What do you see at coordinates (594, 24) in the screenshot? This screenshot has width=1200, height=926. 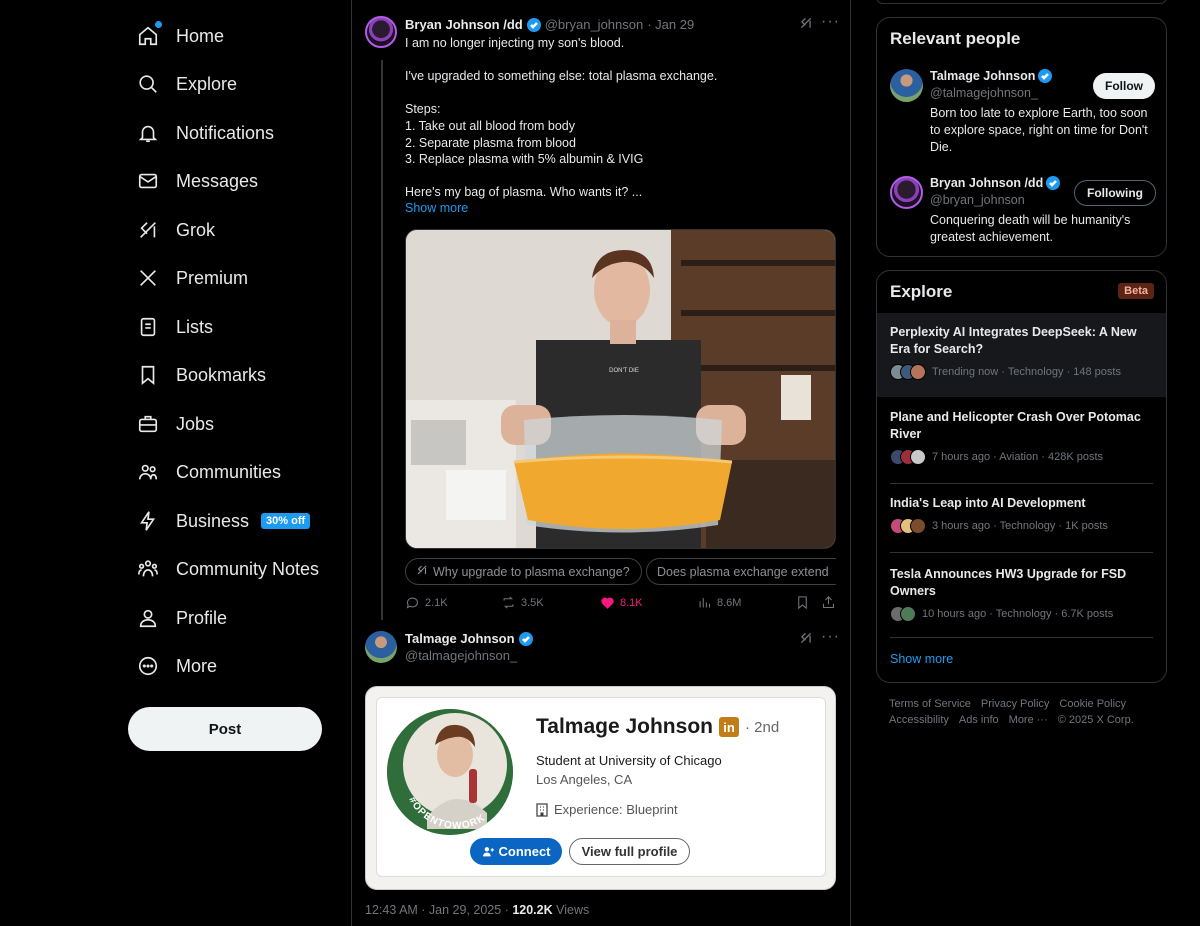 I see `author-handle: @bryan_johnson` at bounding box center [594, 24].